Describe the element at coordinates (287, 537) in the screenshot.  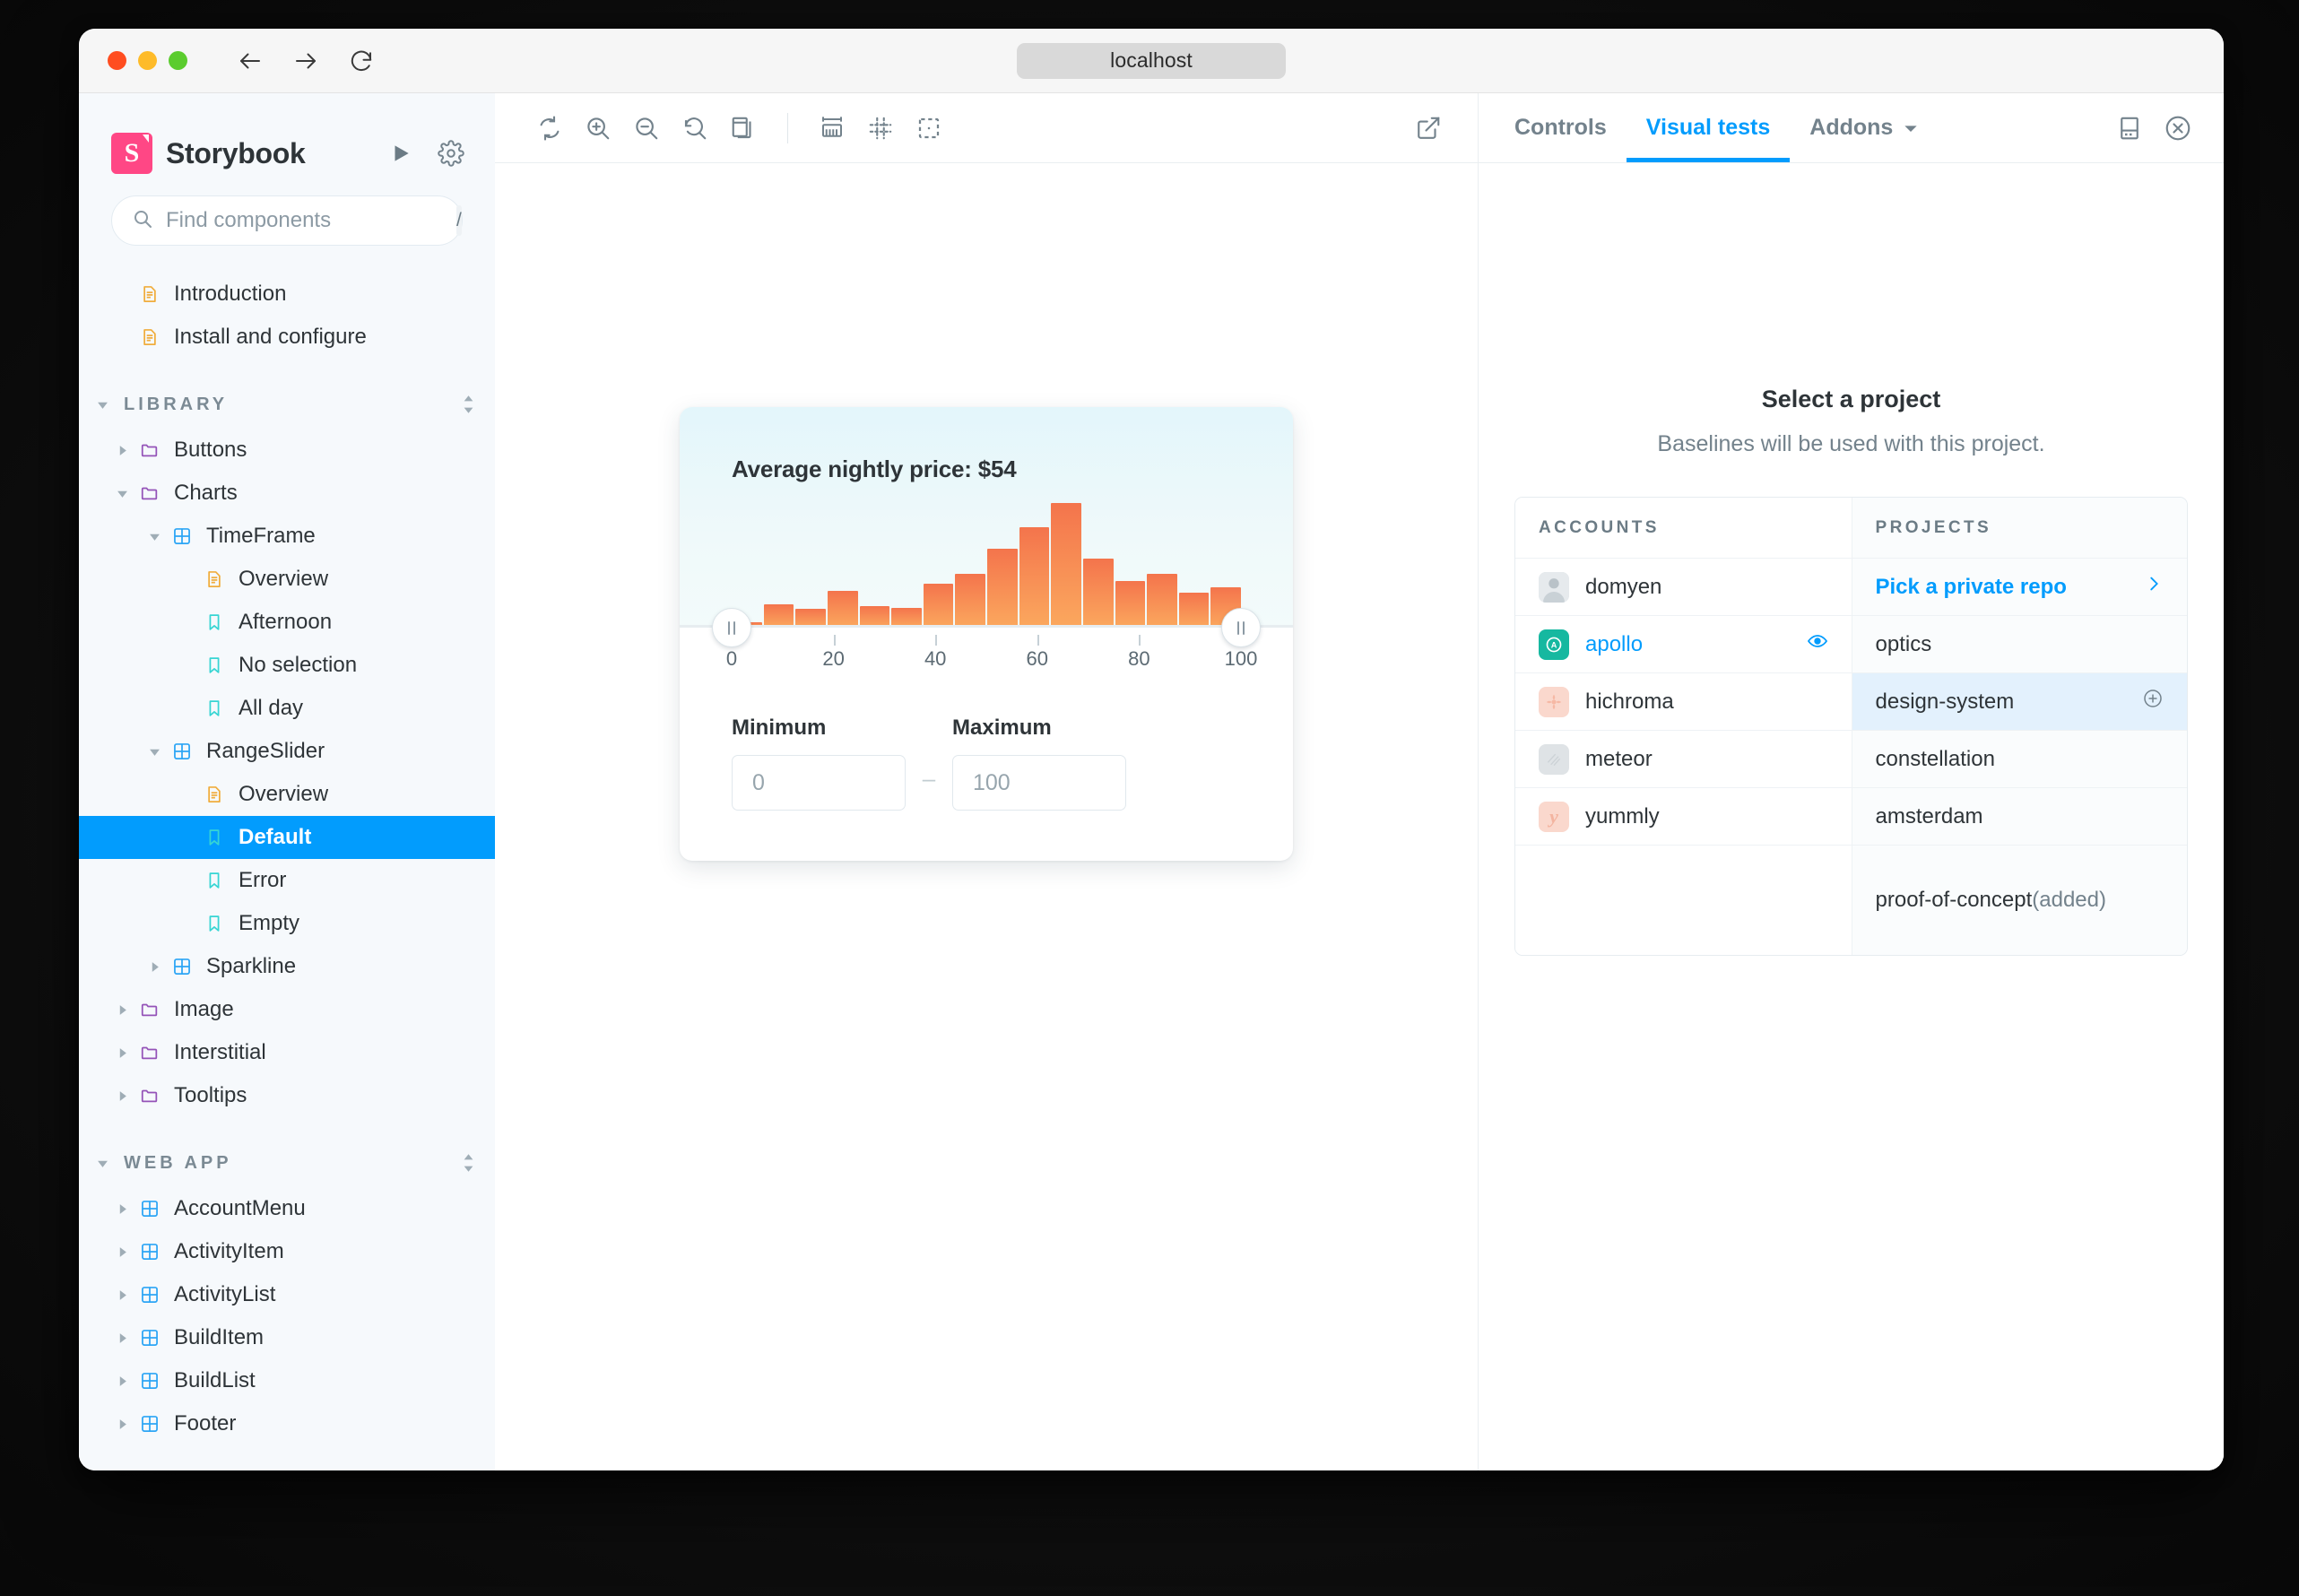
I see `tree-item-timeframe: TimeFrame` at that location.